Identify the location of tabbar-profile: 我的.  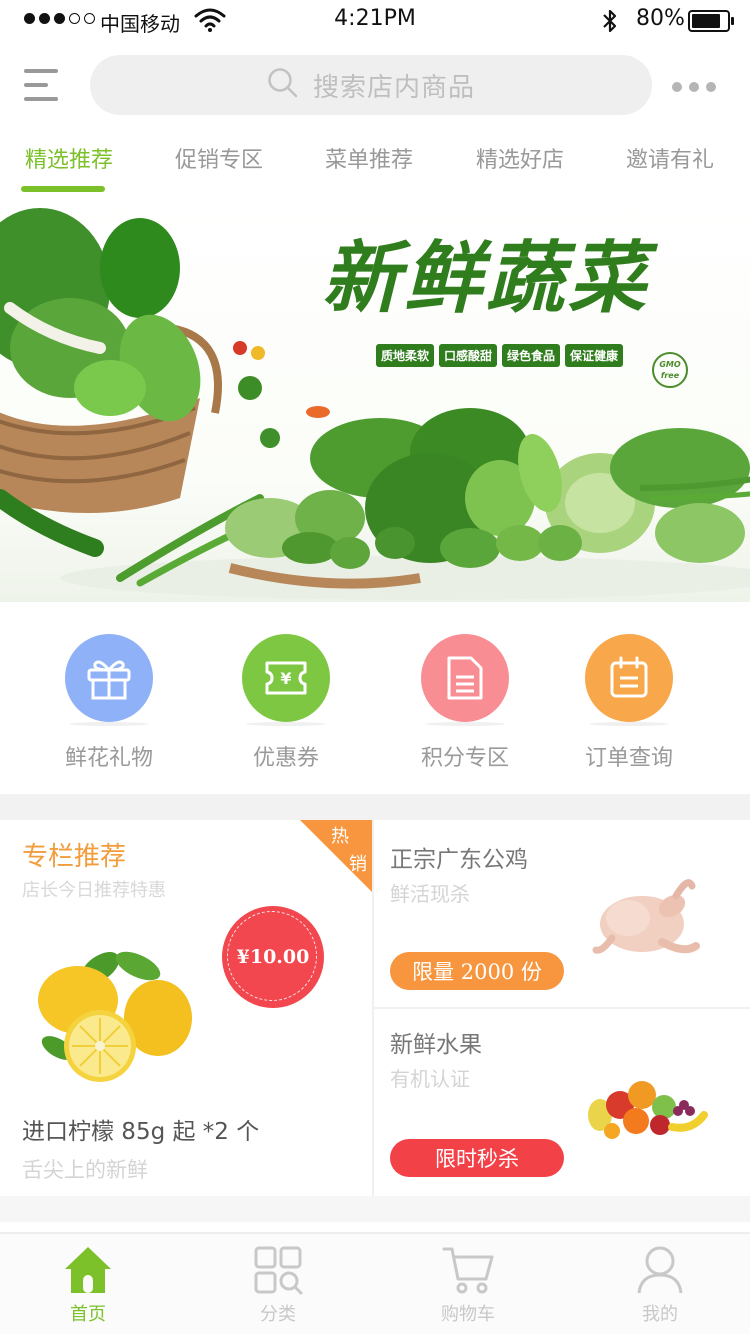
(660, 1284).